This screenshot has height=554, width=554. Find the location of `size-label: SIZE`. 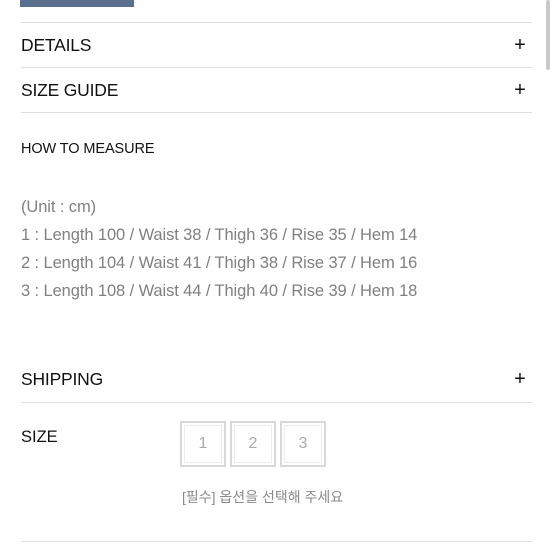

size-label: SIZE is located at coordinates (39, 437).